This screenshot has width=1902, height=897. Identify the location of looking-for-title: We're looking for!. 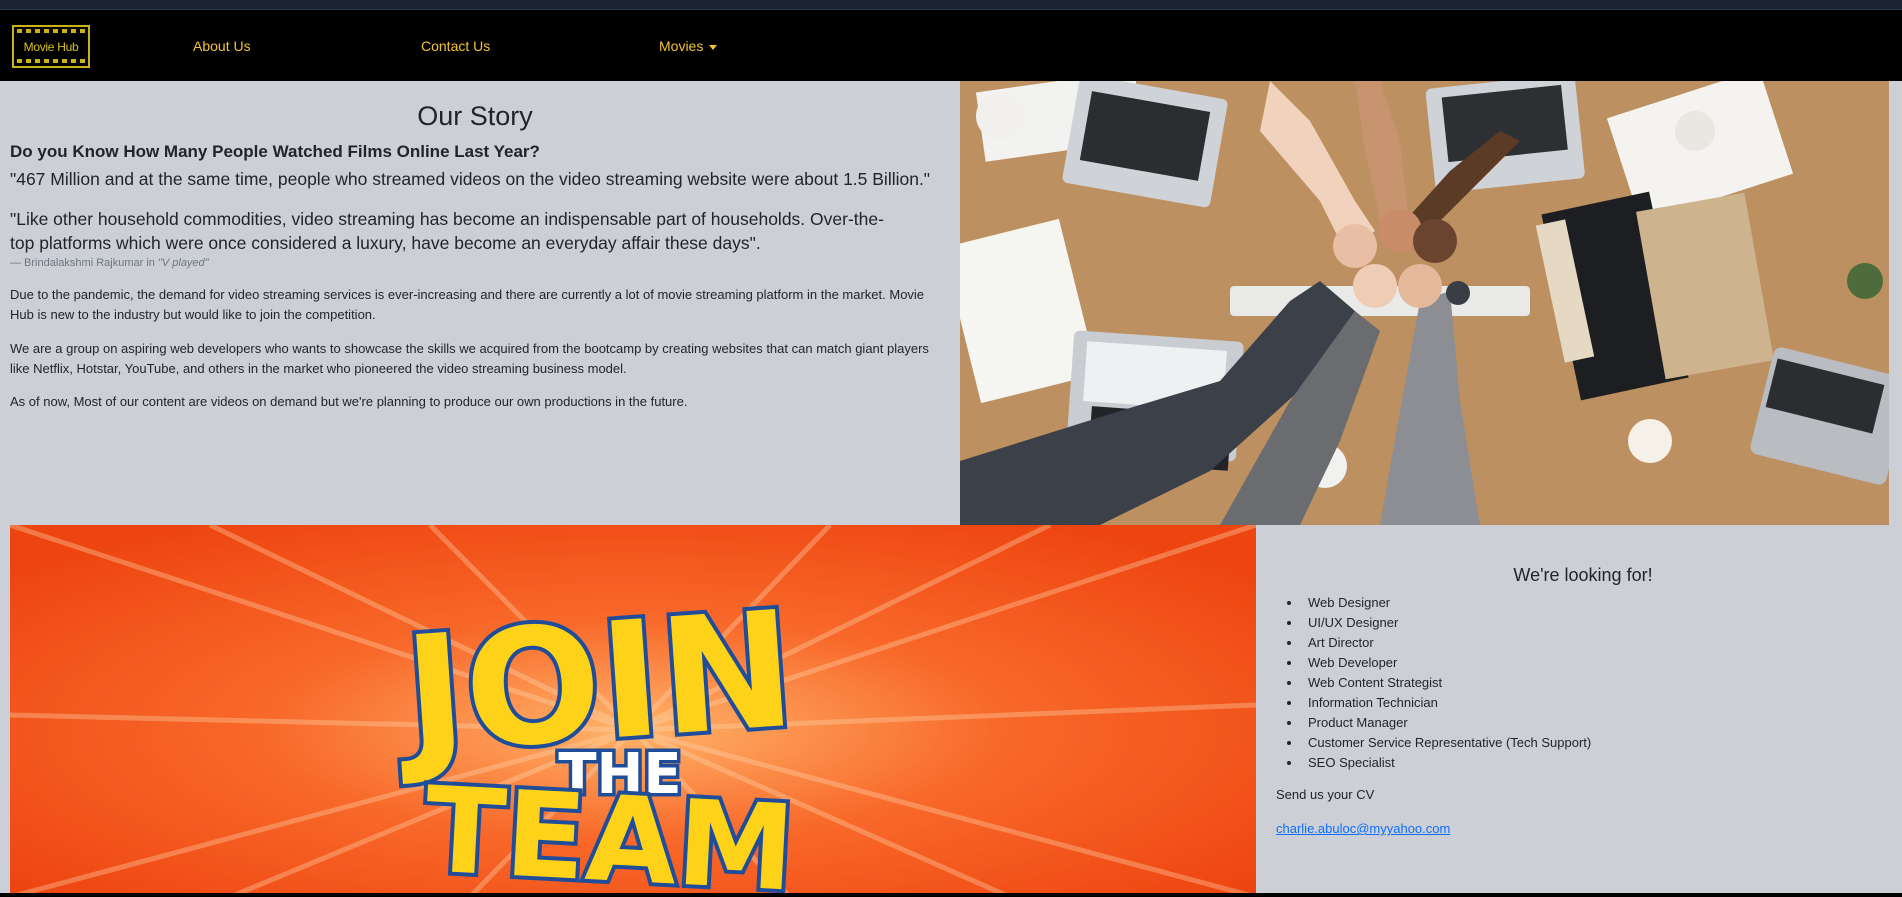
(1583, 575).